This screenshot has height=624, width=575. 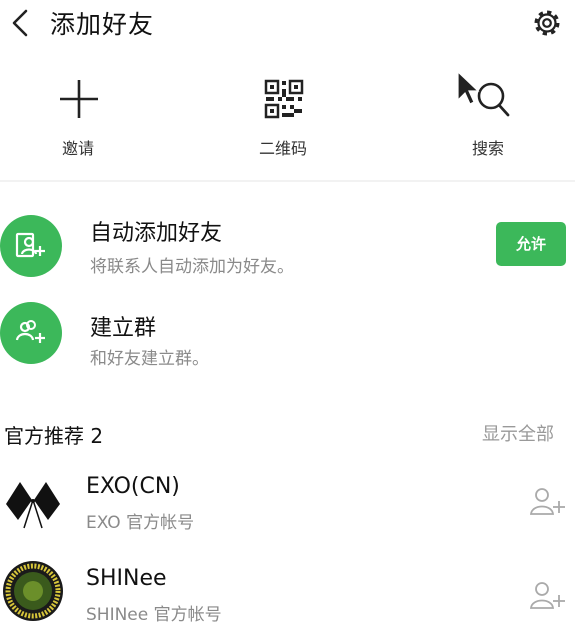 What do you see at coordinates (287, 340) in the screenshot?
I see `create-group-row: 建立群 和好友建立群。` at bounding box center [287, 340].